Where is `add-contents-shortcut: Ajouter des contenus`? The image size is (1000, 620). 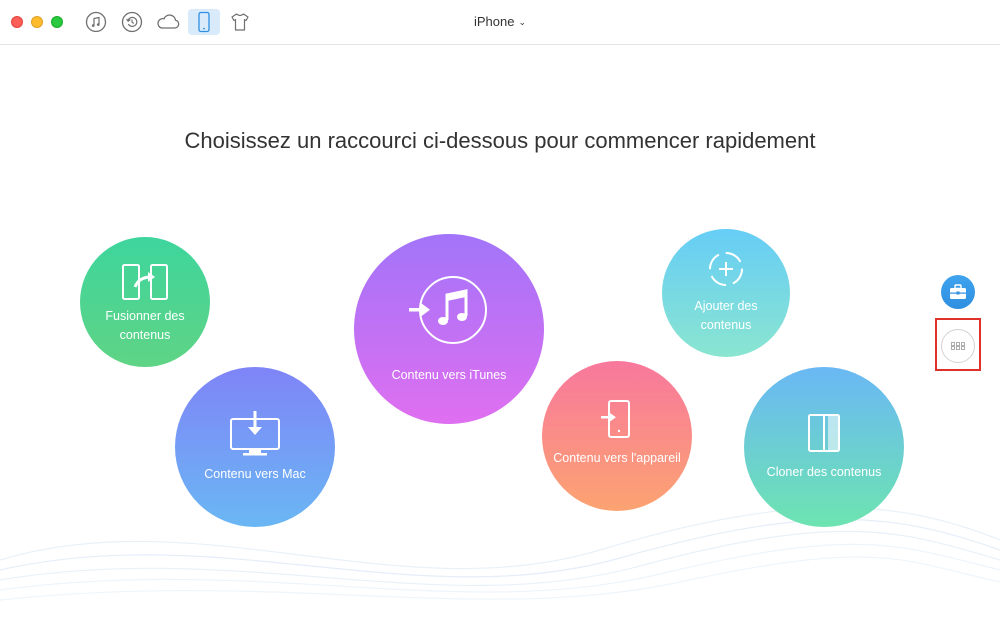 add-contents-shortcut: Ajouter des contenus is located at coordinates (726, 293).